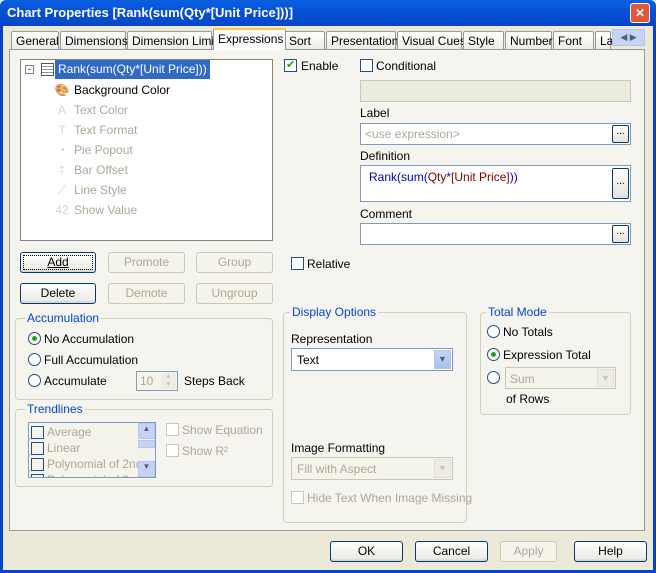 Image resolution: width=656 pixels, height=573 pixels. I want to click on text-format-icon: T, so click(62, 130).